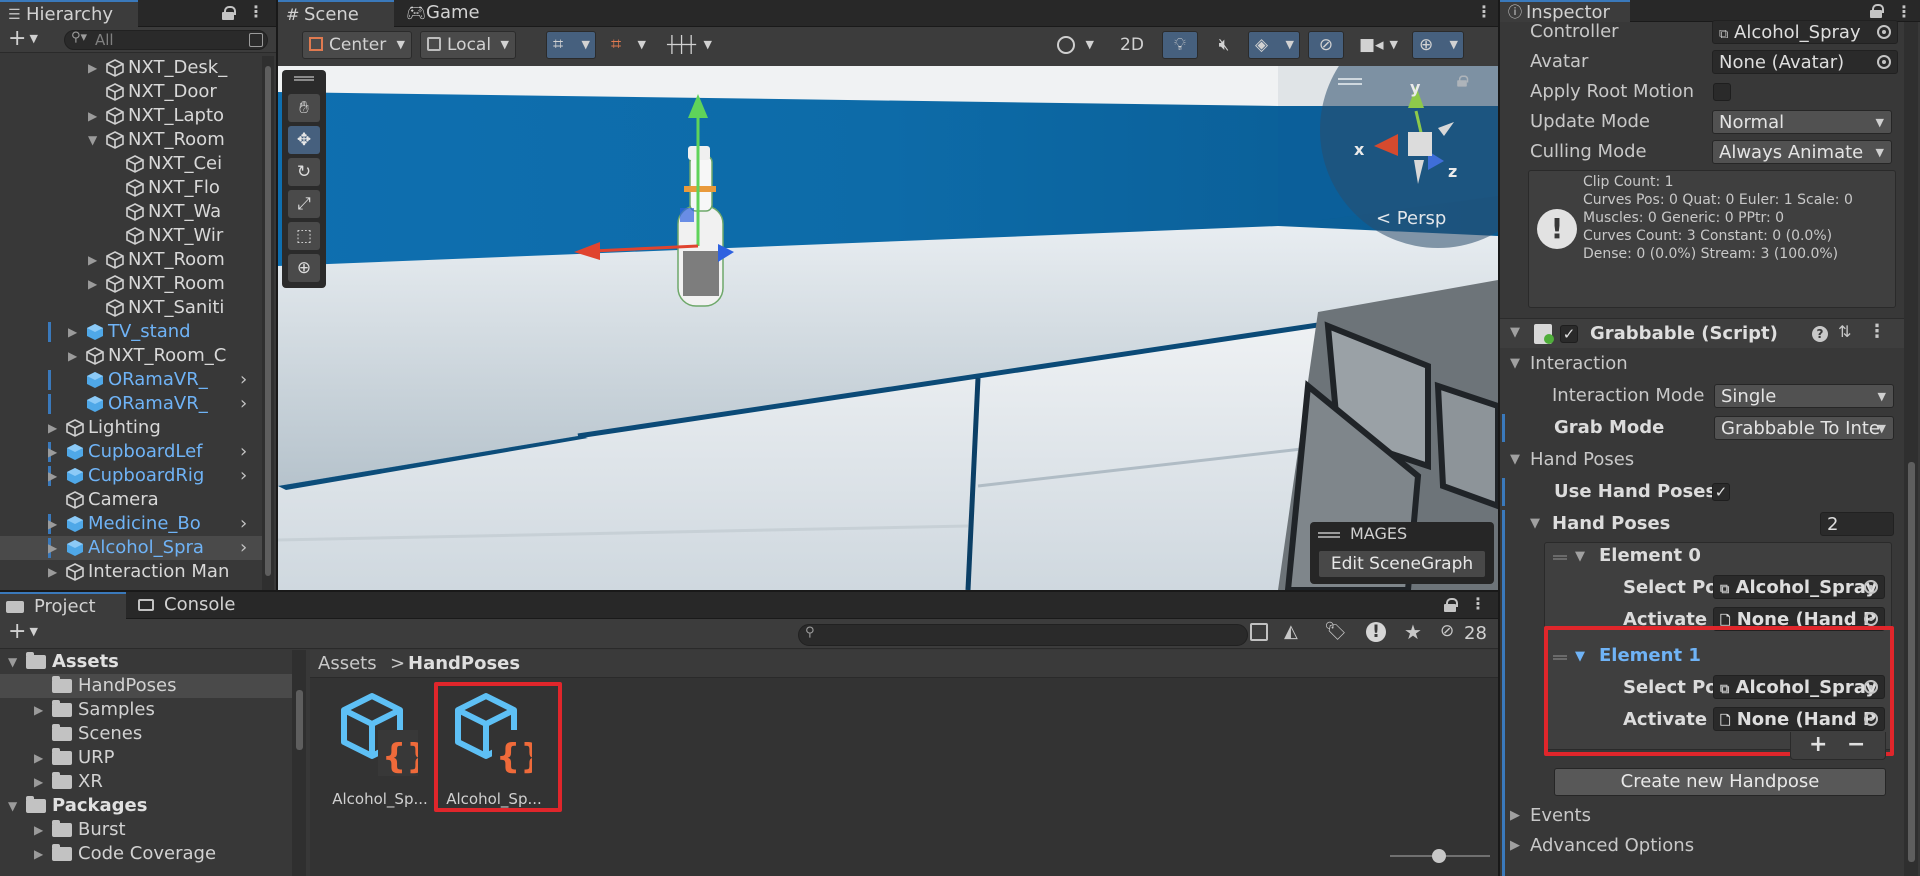  I want to click on axis-z-label: z, so click(1452, 171).